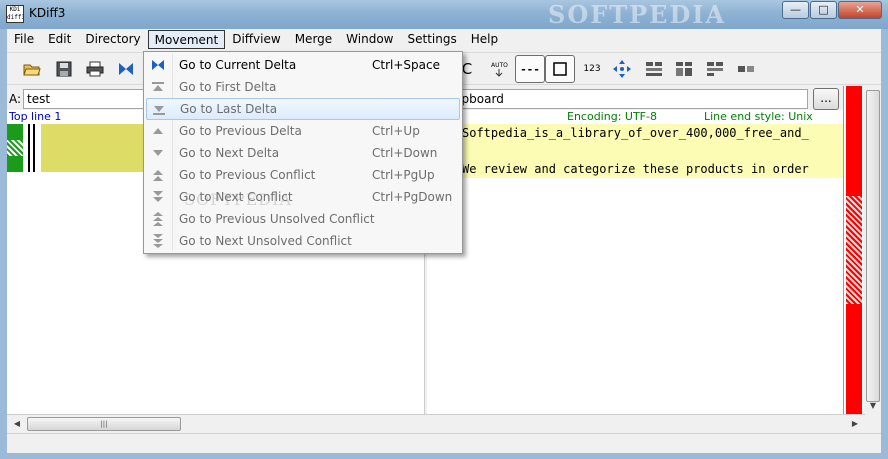 Image resolution: width=888 pixels, height=459 pixels. What do you see at coordinates (229, 109) in the screenshot?
I see `menu-item-label: Go to Last Delta` at bounding box center [229, 109].